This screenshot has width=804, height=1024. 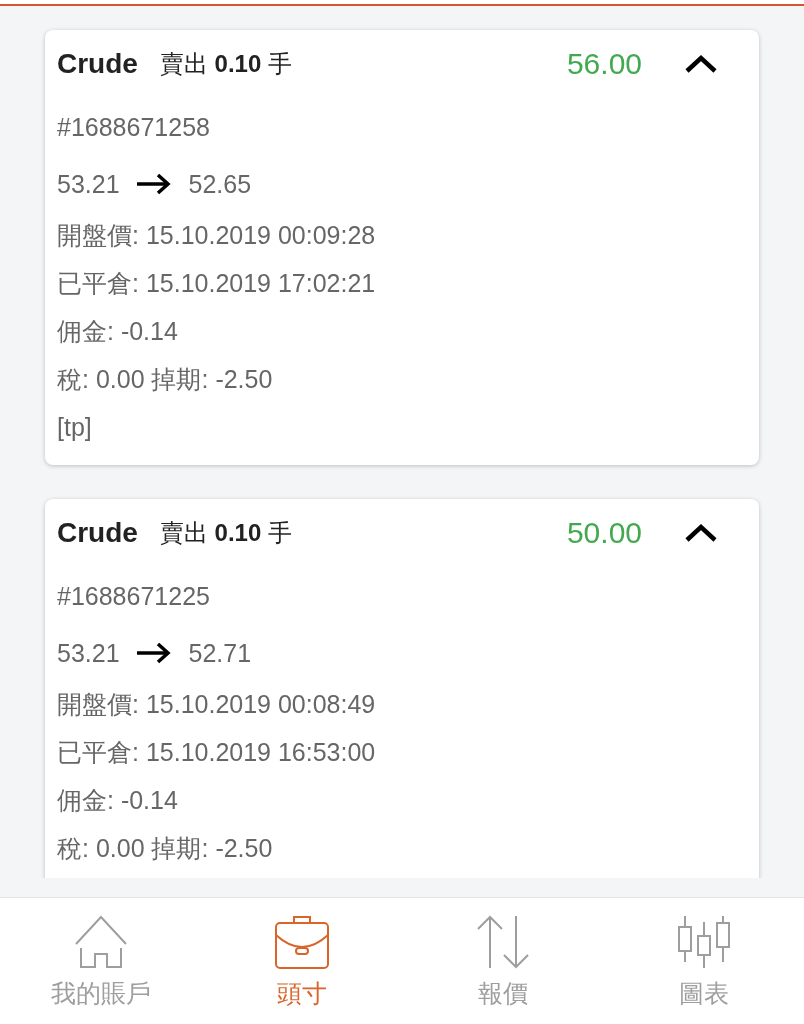 I want to click on ticket-number: #1688671258, so click(x=133, y=127).